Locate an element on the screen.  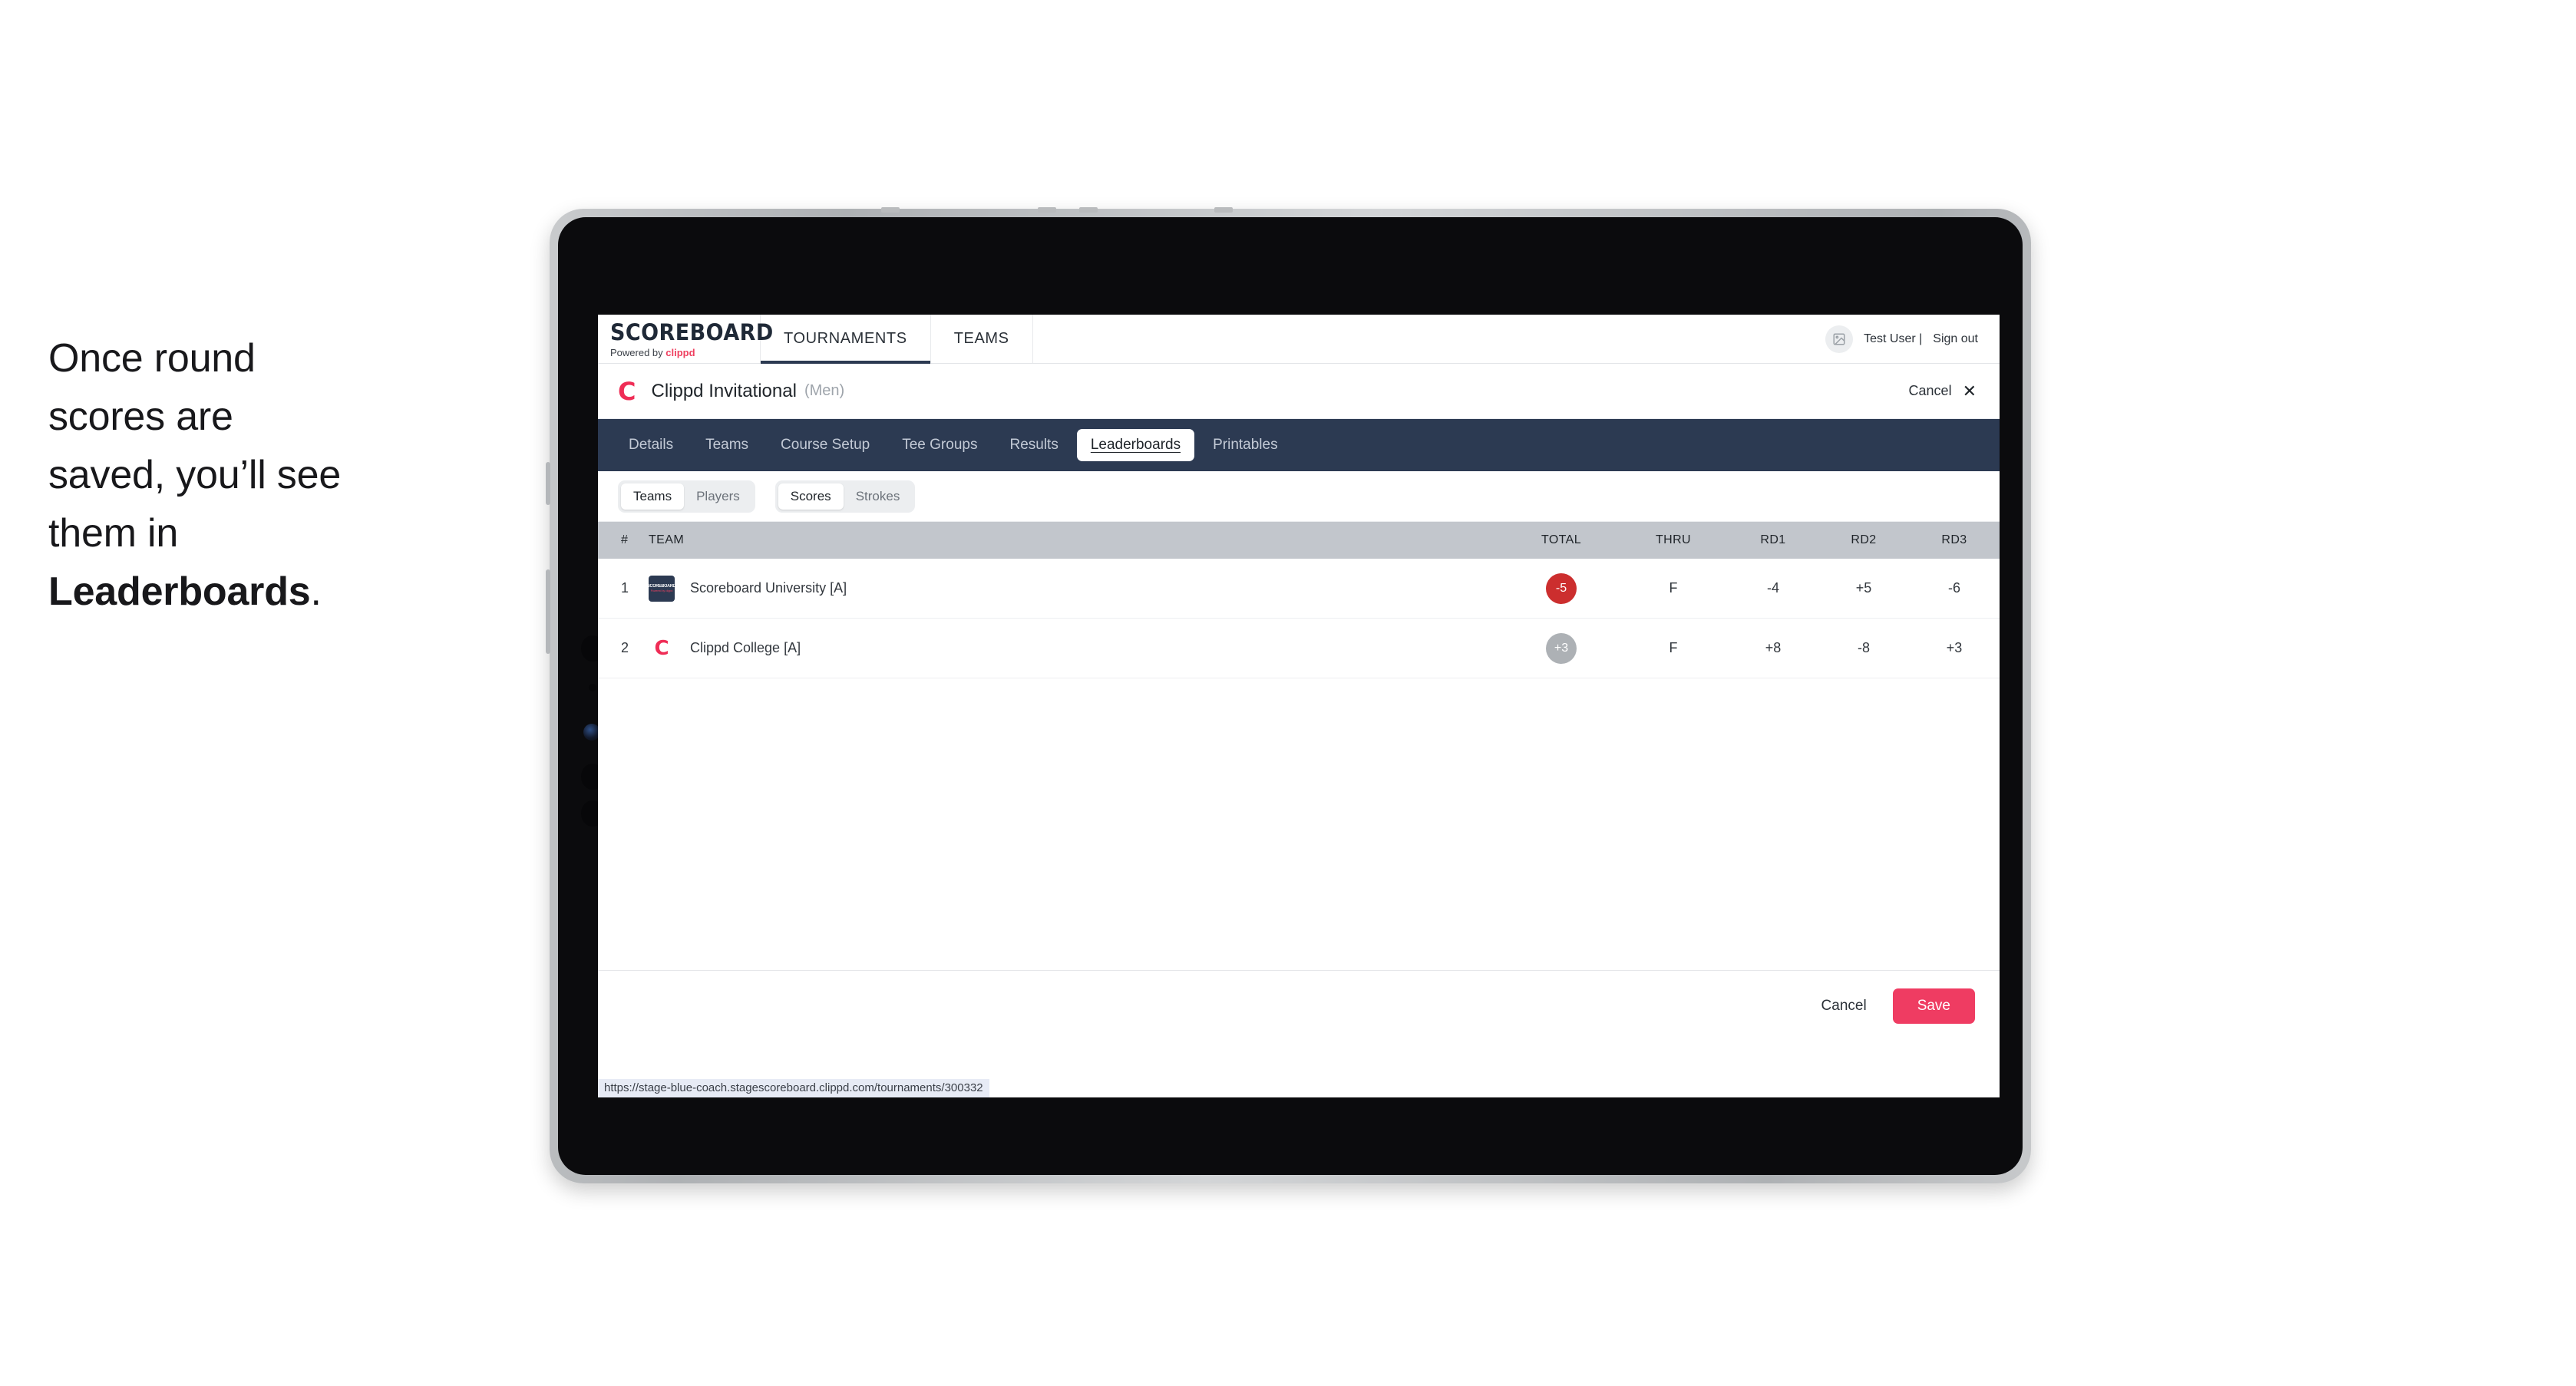
column-header-rd1: RD1 is located at coordinates (1773, 539).